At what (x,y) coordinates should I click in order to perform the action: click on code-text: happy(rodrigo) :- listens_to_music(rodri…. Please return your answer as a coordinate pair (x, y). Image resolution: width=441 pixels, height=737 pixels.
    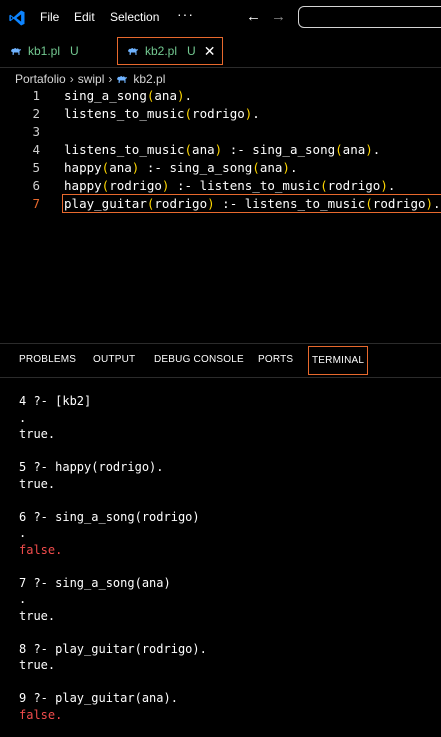
    Looking at the image, I should click on (230, 185).